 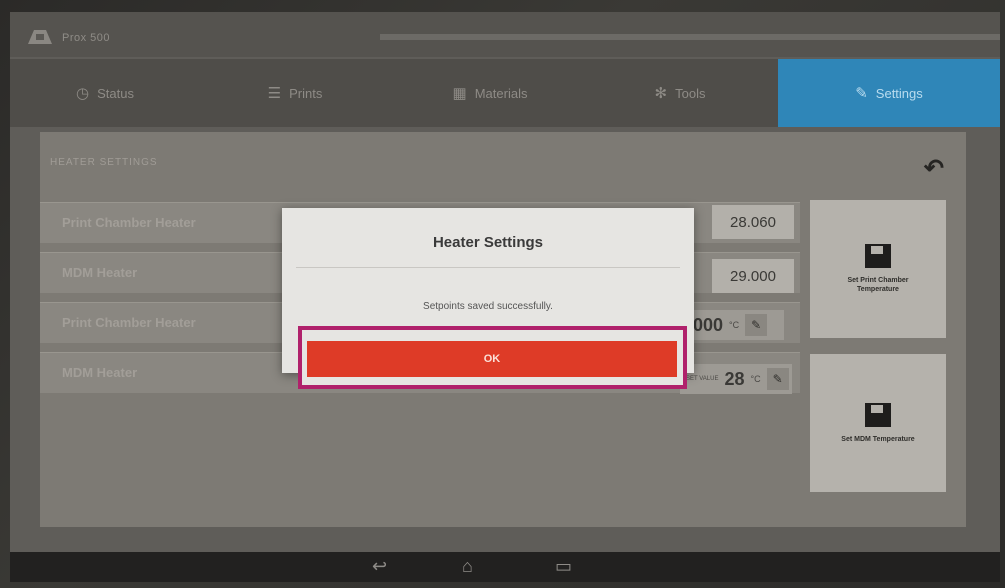 I want to click on back-nav-icon: ↩, so click(x=379, y=566).